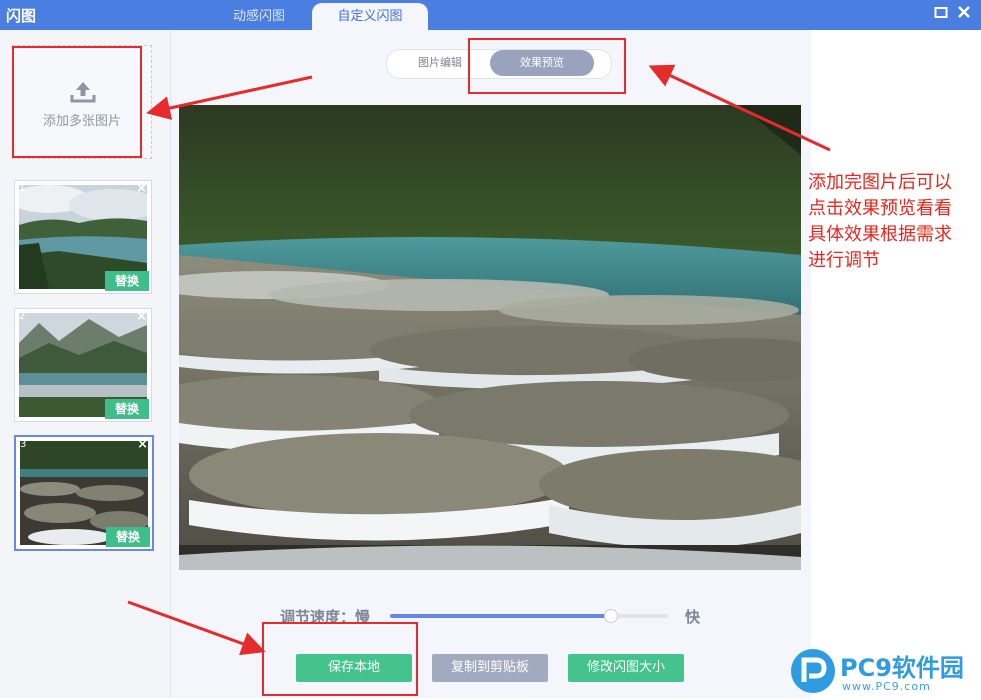  I want to click on annotation-line: 点击效果预览看看, so click(880, 208).